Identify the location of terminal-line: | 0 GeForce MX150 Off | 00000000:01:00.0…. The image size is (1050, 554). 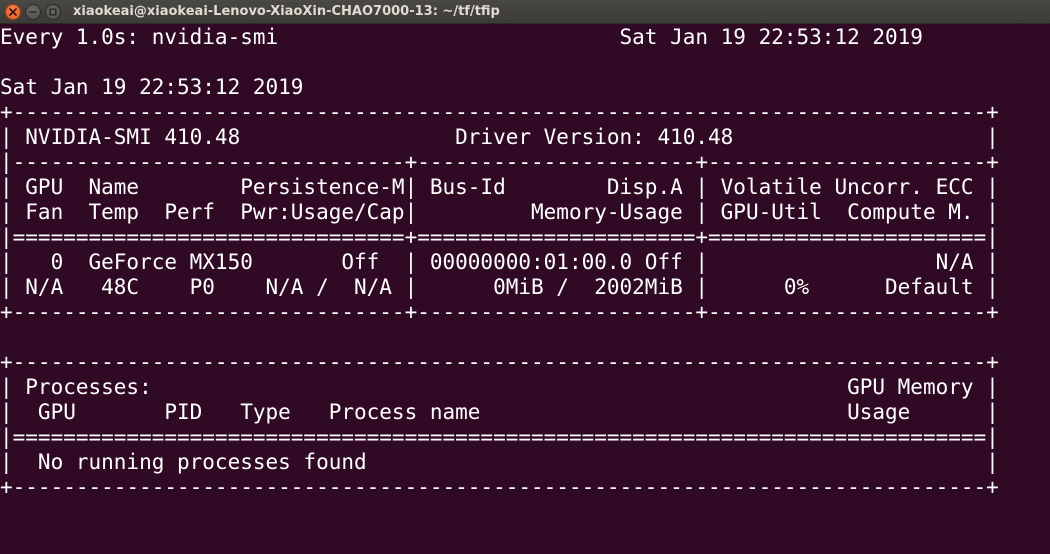
(499, 262).